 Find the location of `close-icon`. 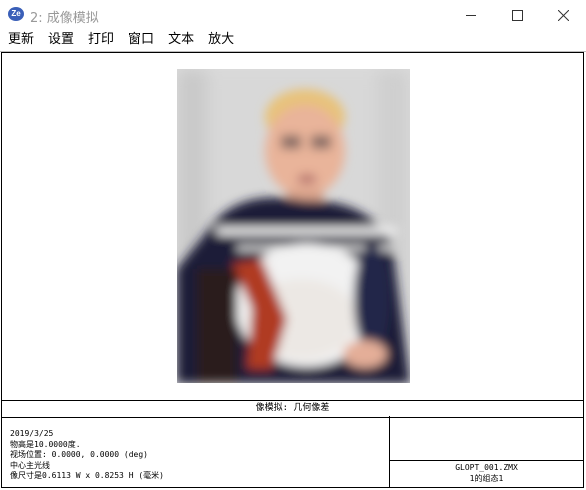

close-icon is located at coordinates (563, 15).